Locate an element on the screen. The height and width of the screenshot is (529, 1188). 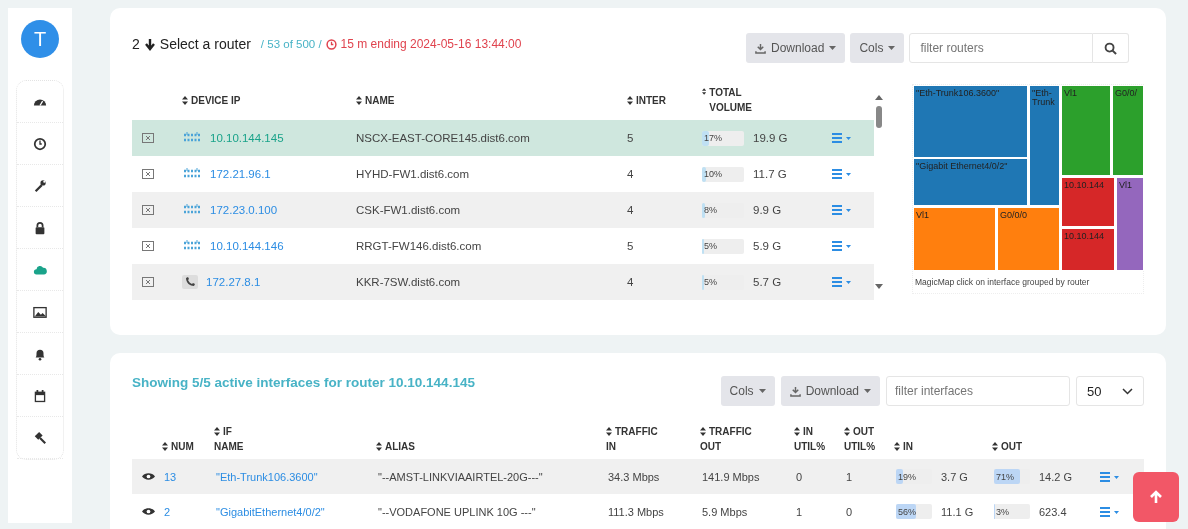
out-volume-bar: 3% is located at coordinates (1012, 511).